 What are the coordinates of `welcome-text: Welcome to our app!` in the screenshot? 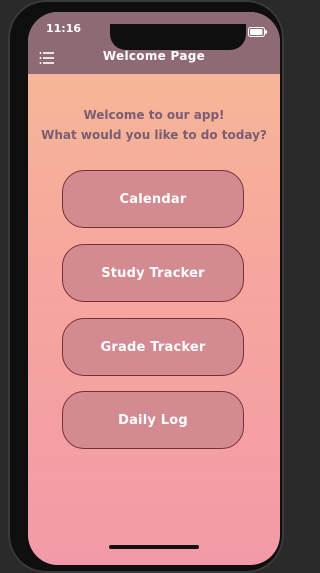 It's located at (154, 115).